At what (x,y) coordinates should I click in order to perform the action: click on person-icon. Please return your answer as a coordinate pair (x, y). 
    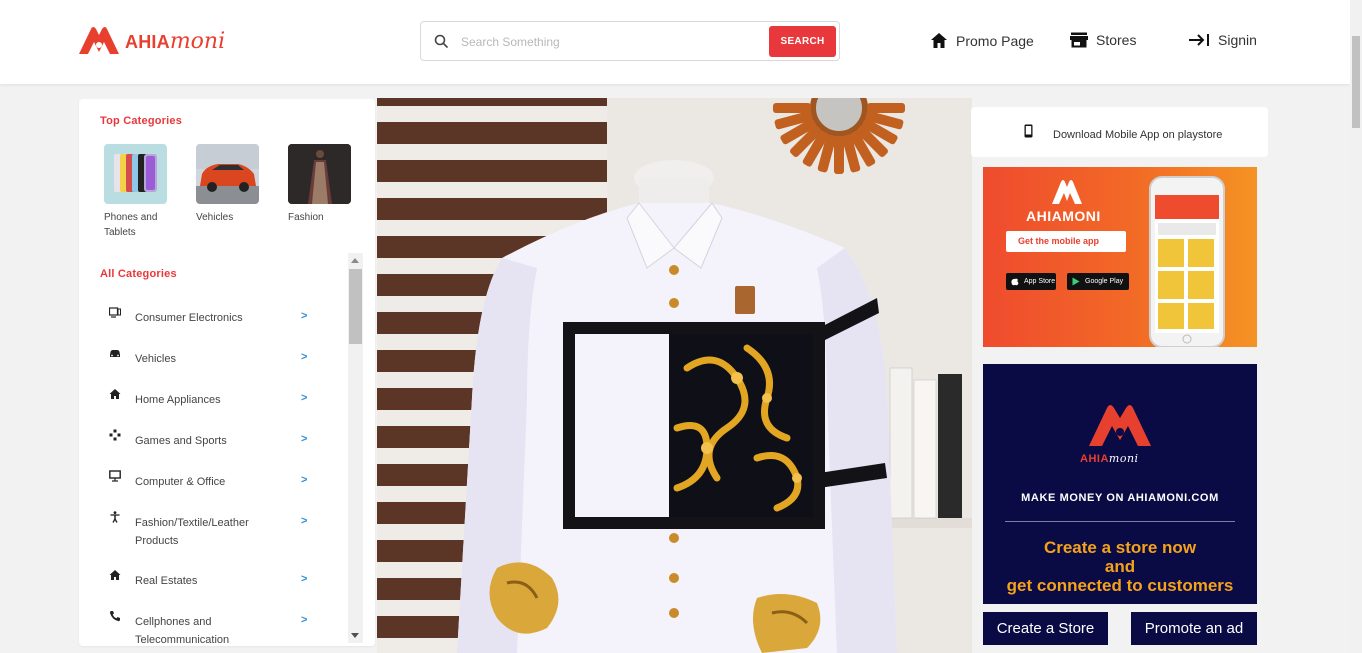
    Looking at the image, I should click on (115, 517).